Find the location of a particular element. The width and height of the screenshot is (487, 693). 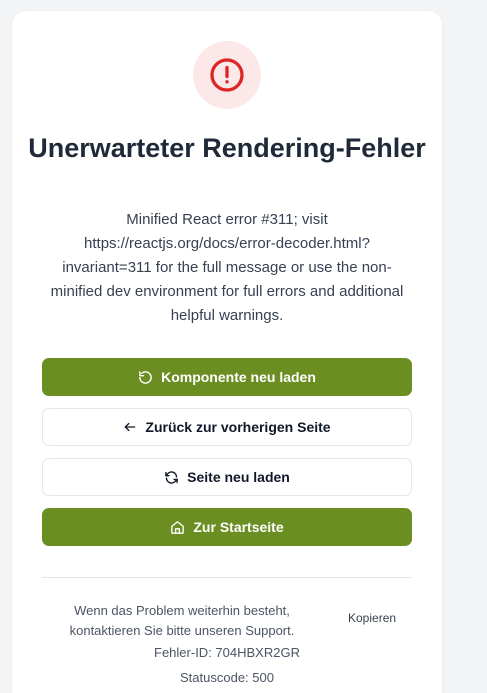

home-icon is located at coordinates (177, 527).